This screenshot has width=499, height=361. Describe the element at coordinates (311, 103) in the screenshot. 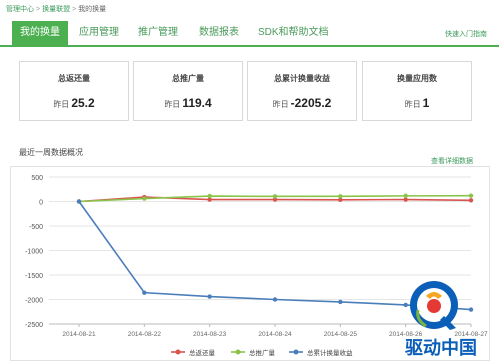

I see `stat-value: -2205.2` at that location.